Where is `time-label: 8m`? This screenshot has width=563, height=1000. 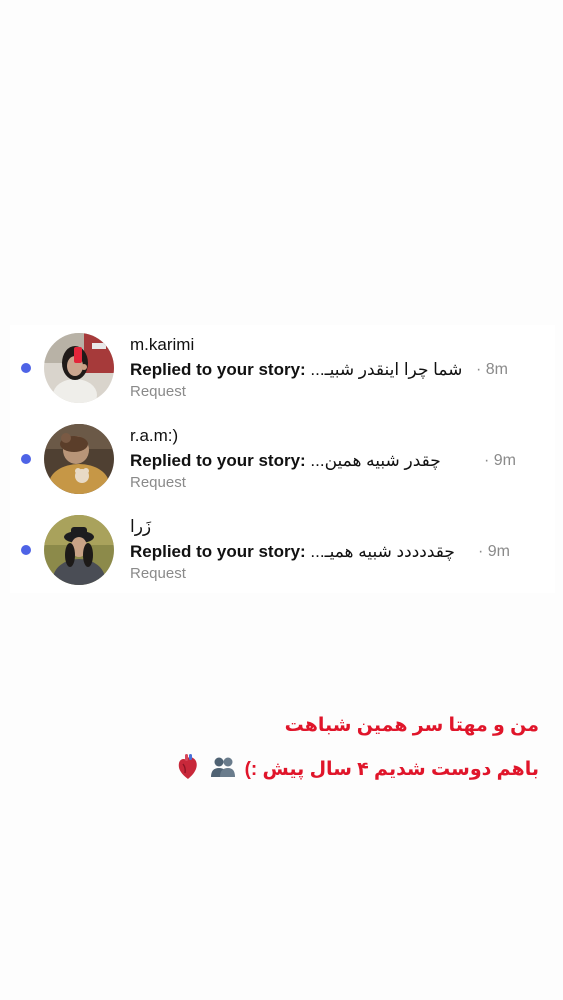
time-label: 8m is located at coordinates (497, 369).